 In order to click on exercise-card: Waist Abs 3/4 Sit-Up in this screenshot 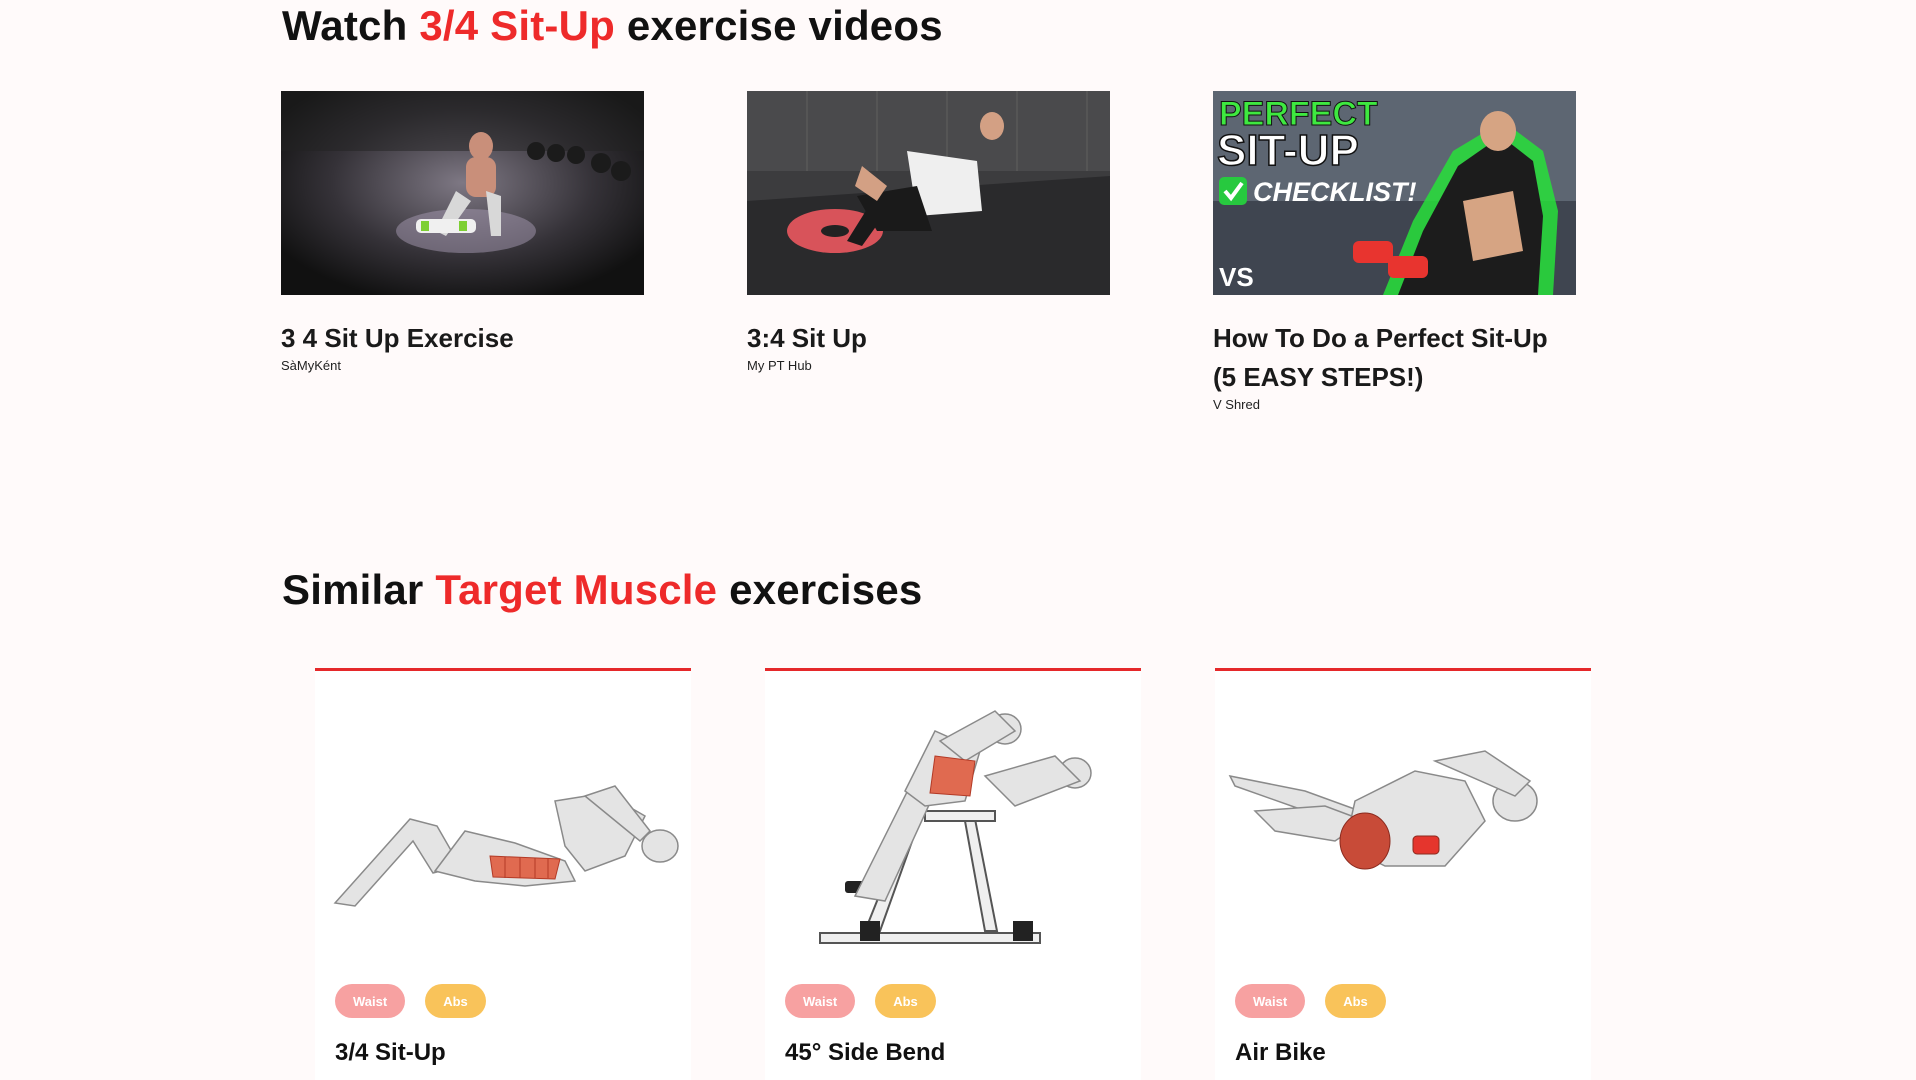, I will do `click(503, 874)`.